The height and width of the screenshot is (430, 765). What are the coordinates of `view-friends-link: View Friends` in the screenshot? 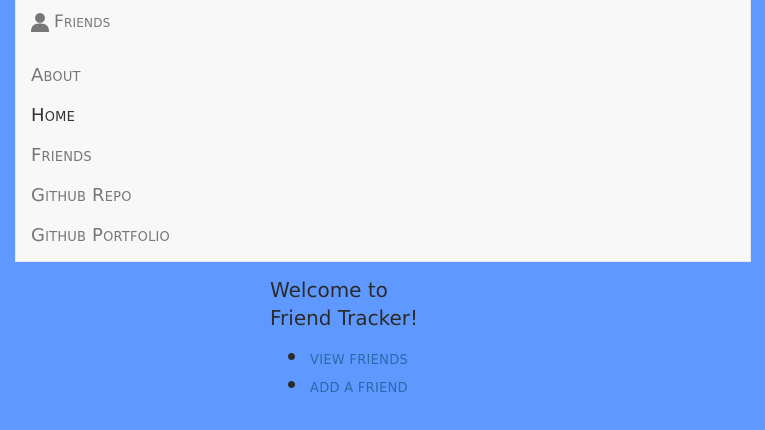 It's located at (359, 360).